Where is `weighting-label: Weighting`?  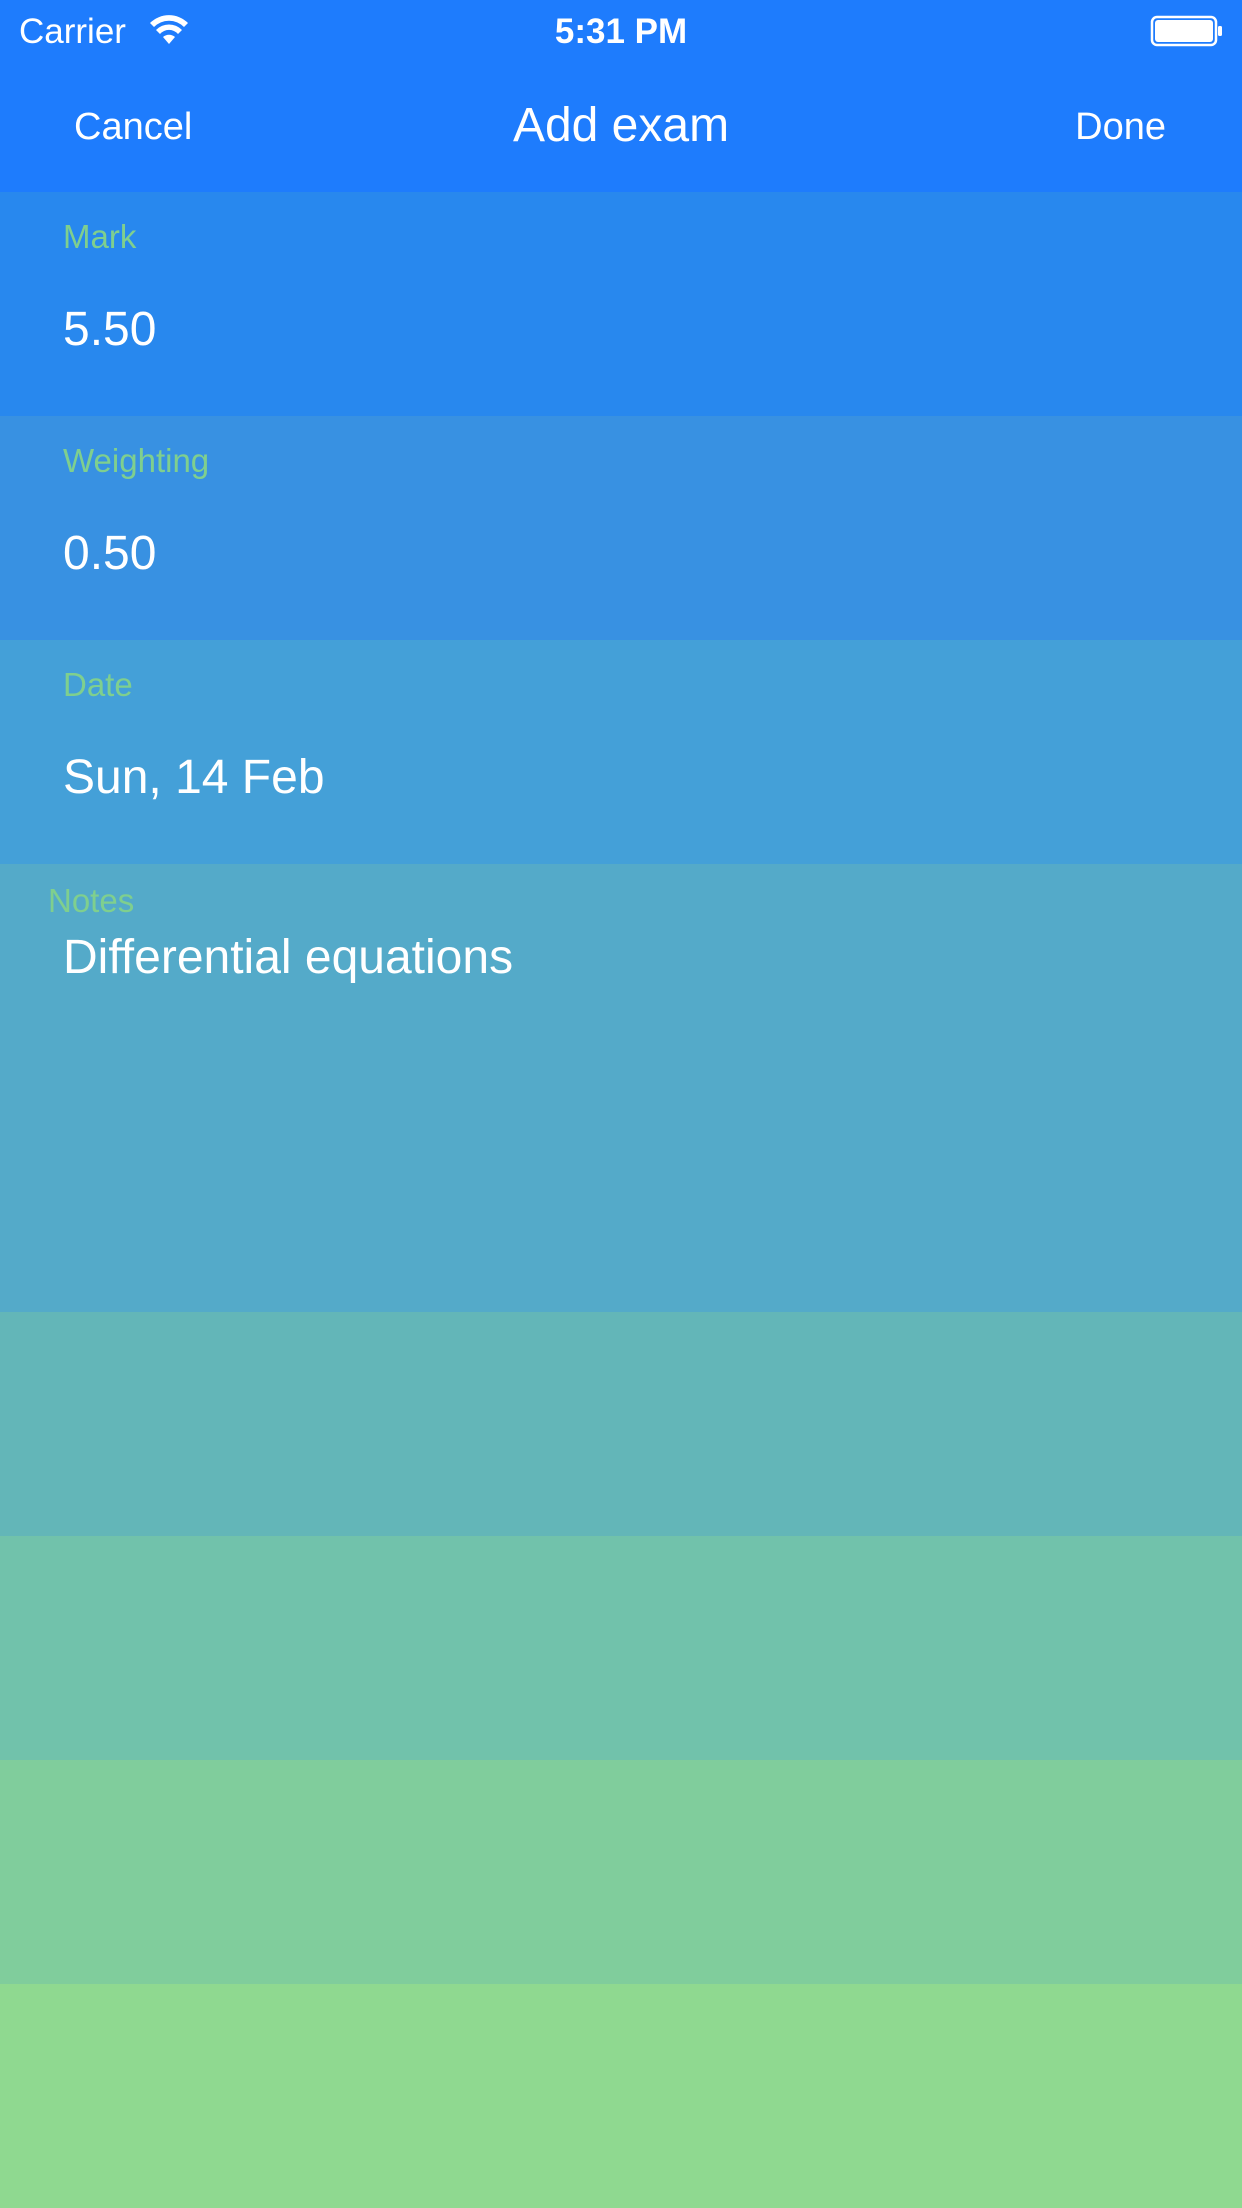 weighting-label: Weighting is located at coordinates (136, 460).